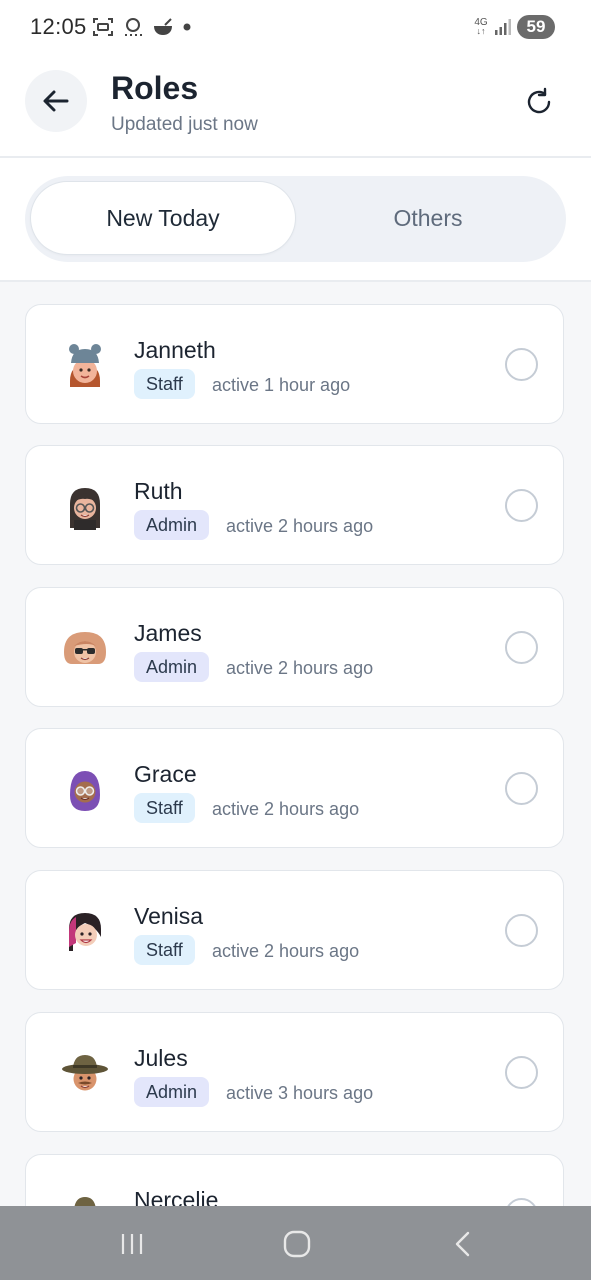  I want to click on recent-apps-icon, so click(132, 1244).